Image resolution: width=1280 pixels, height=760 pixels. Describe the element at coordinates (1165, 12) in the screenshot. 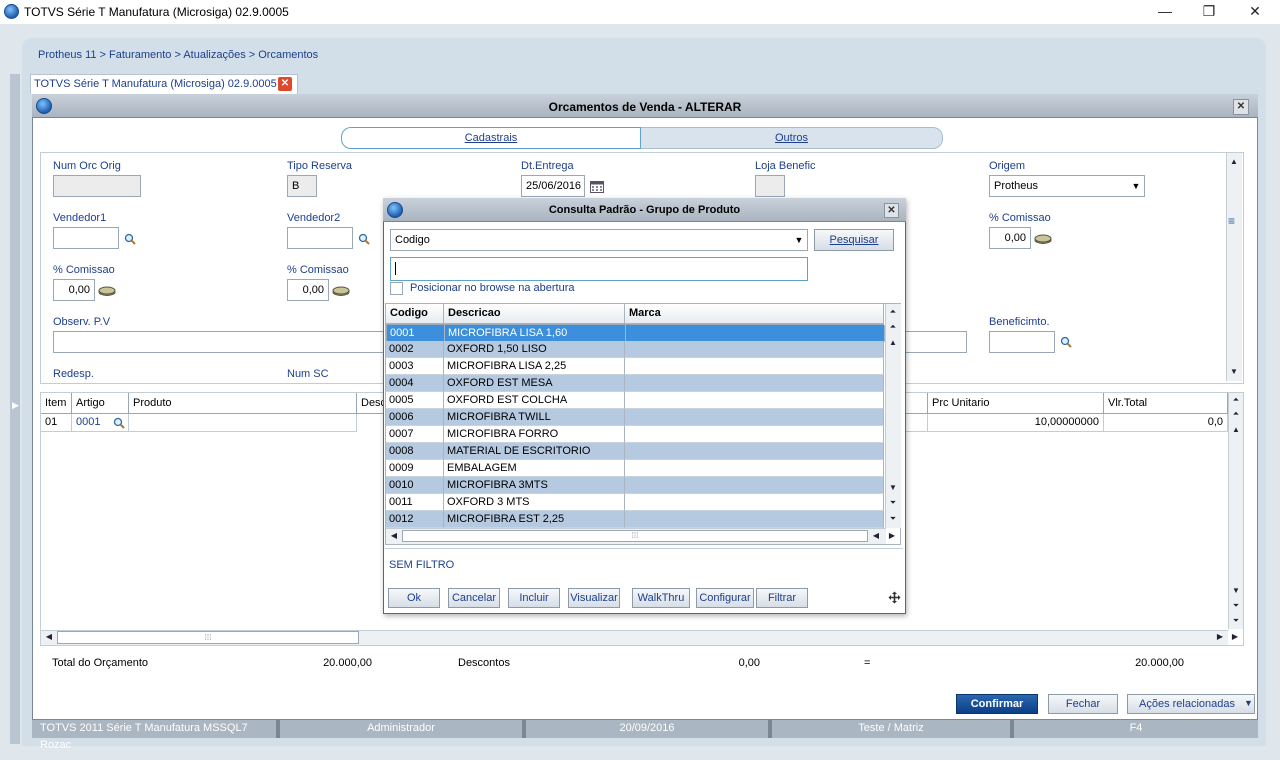

I see `minimize-button: —` at that location.